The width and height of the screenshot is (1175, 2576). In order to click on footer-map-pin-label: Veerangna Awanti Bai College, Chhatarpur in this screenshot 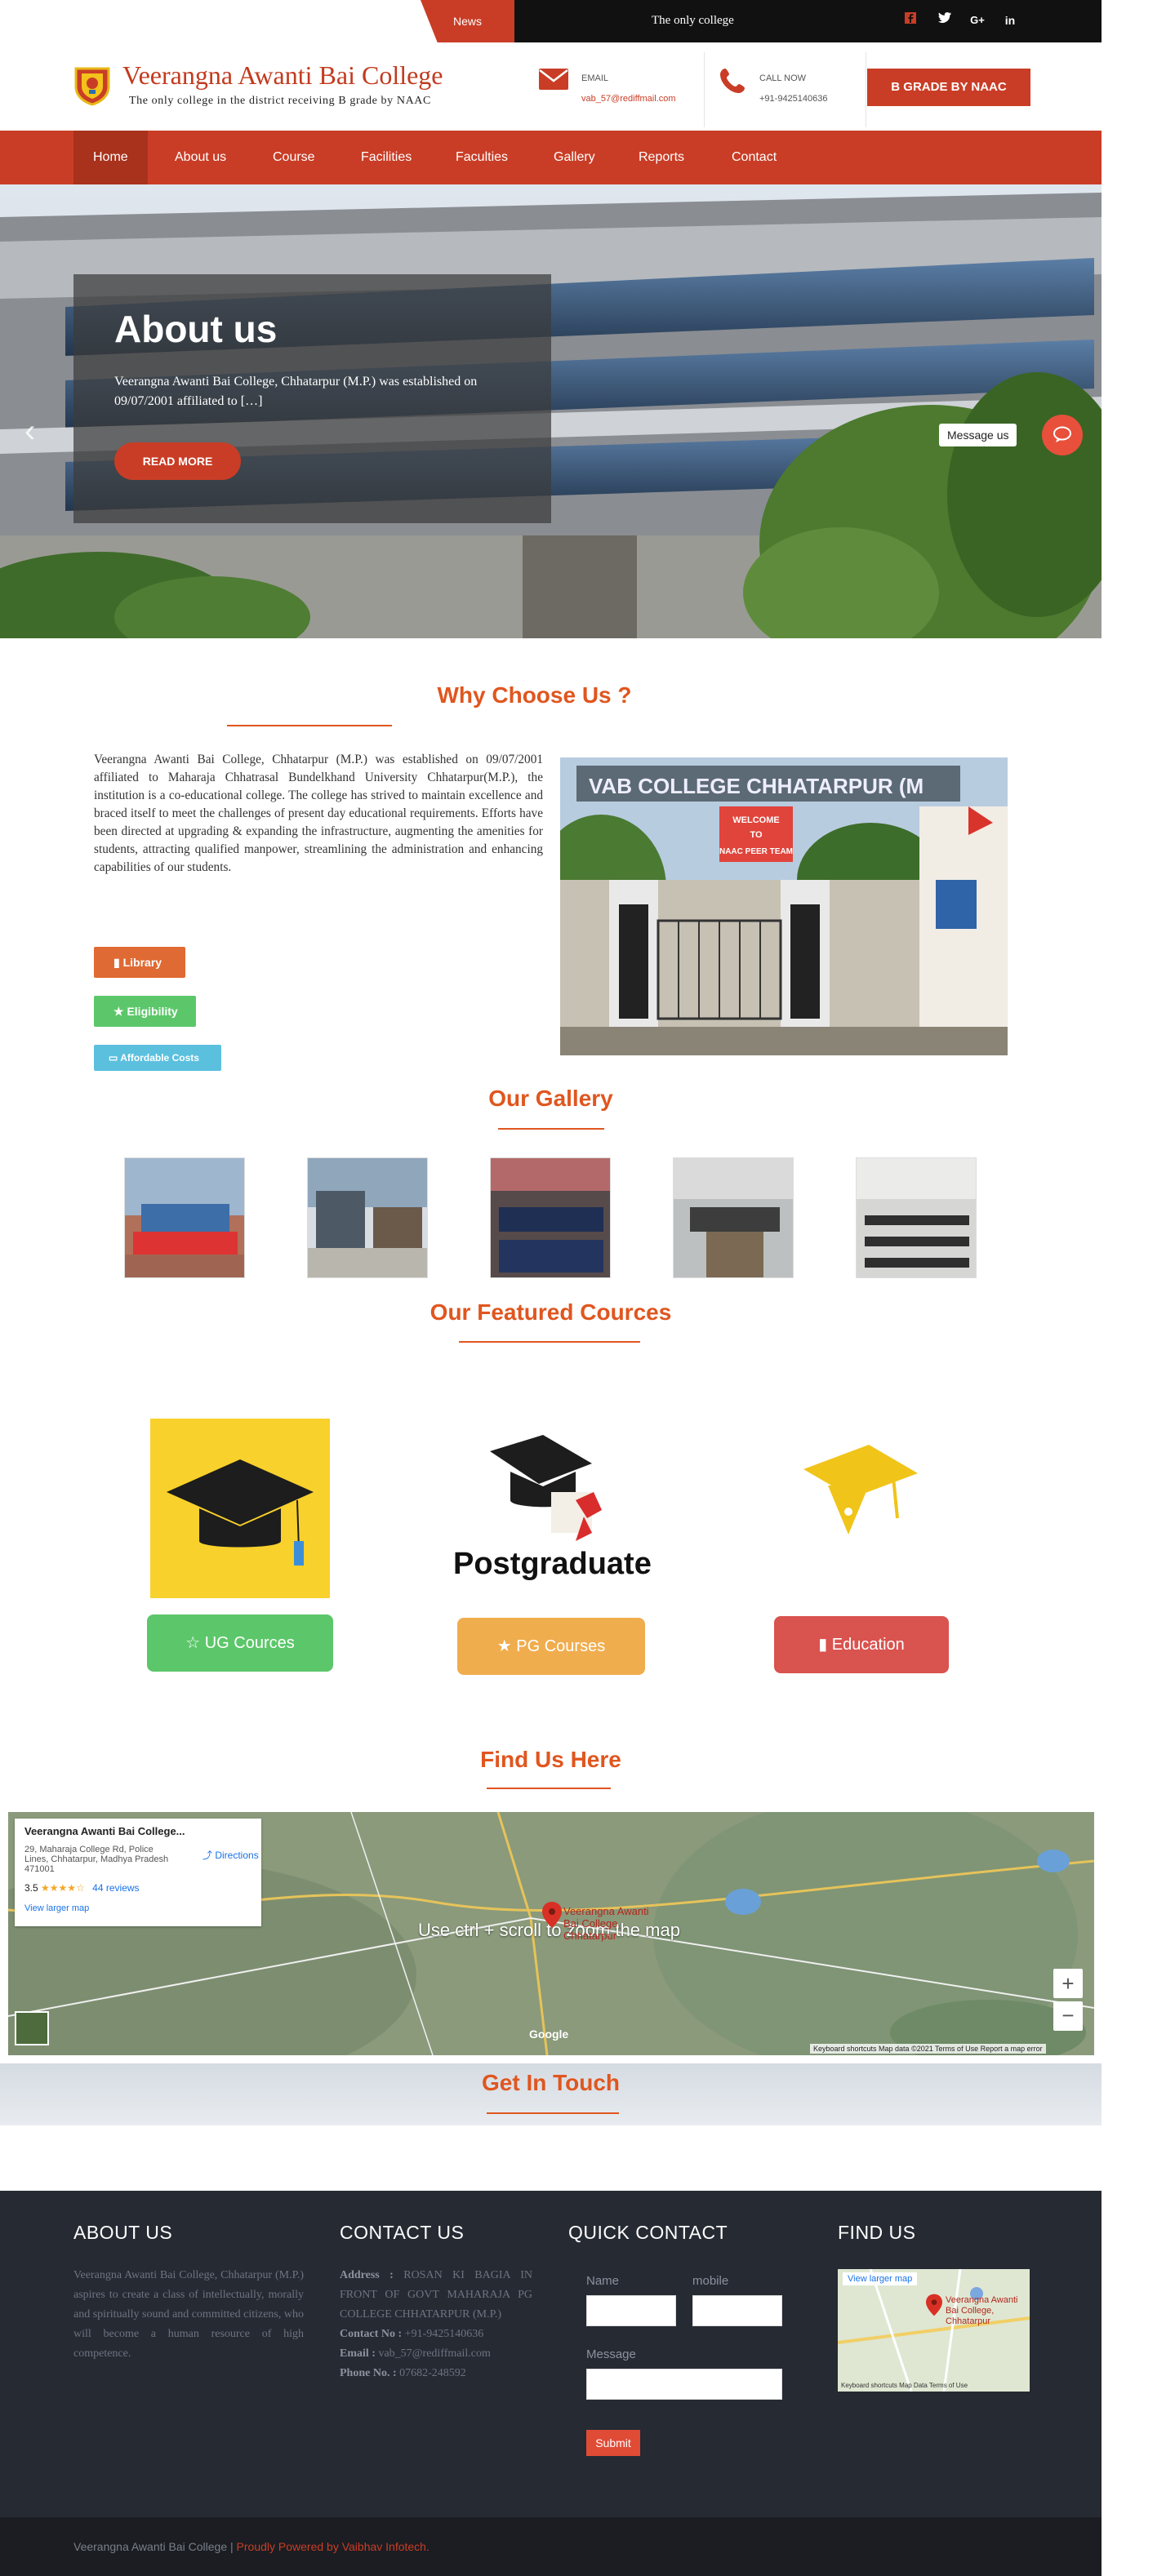, I will do `click(982, 2310)`.